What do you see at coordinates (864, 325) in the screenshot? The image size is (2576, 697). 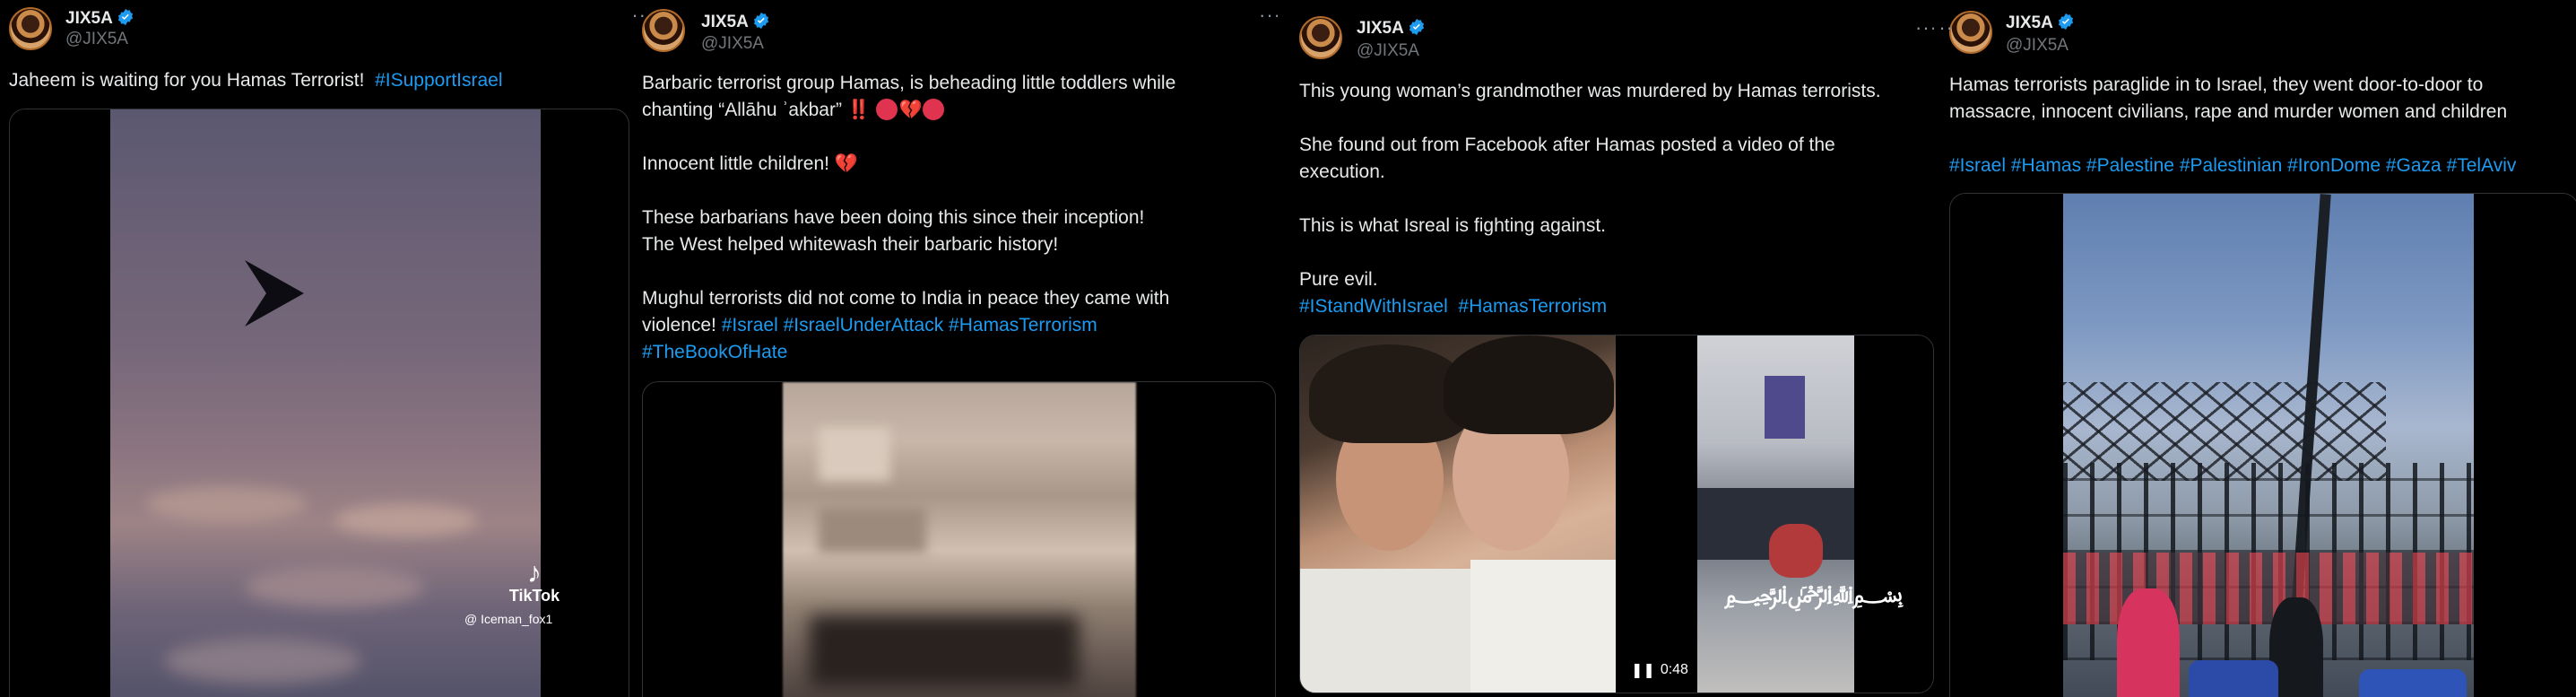 I see `hashtag-link: #IsraelUnderAttack` at bounding box center [864, 325].